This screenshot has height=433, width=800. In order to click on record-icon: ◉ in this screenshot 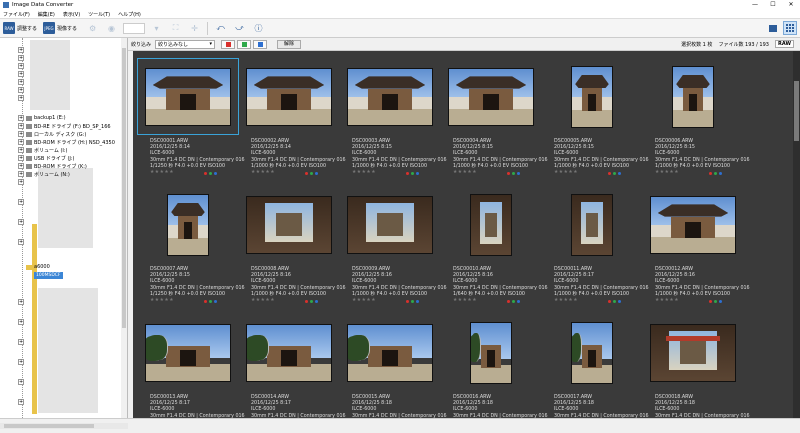, I will do `click(111, 28)`.